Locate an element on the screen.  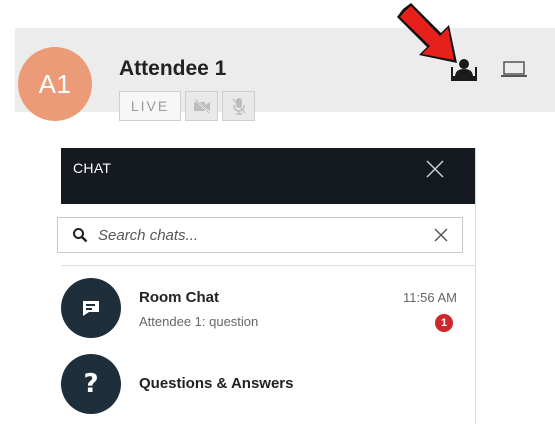
chat-bubble-icon is located at coordinates (91, 308).